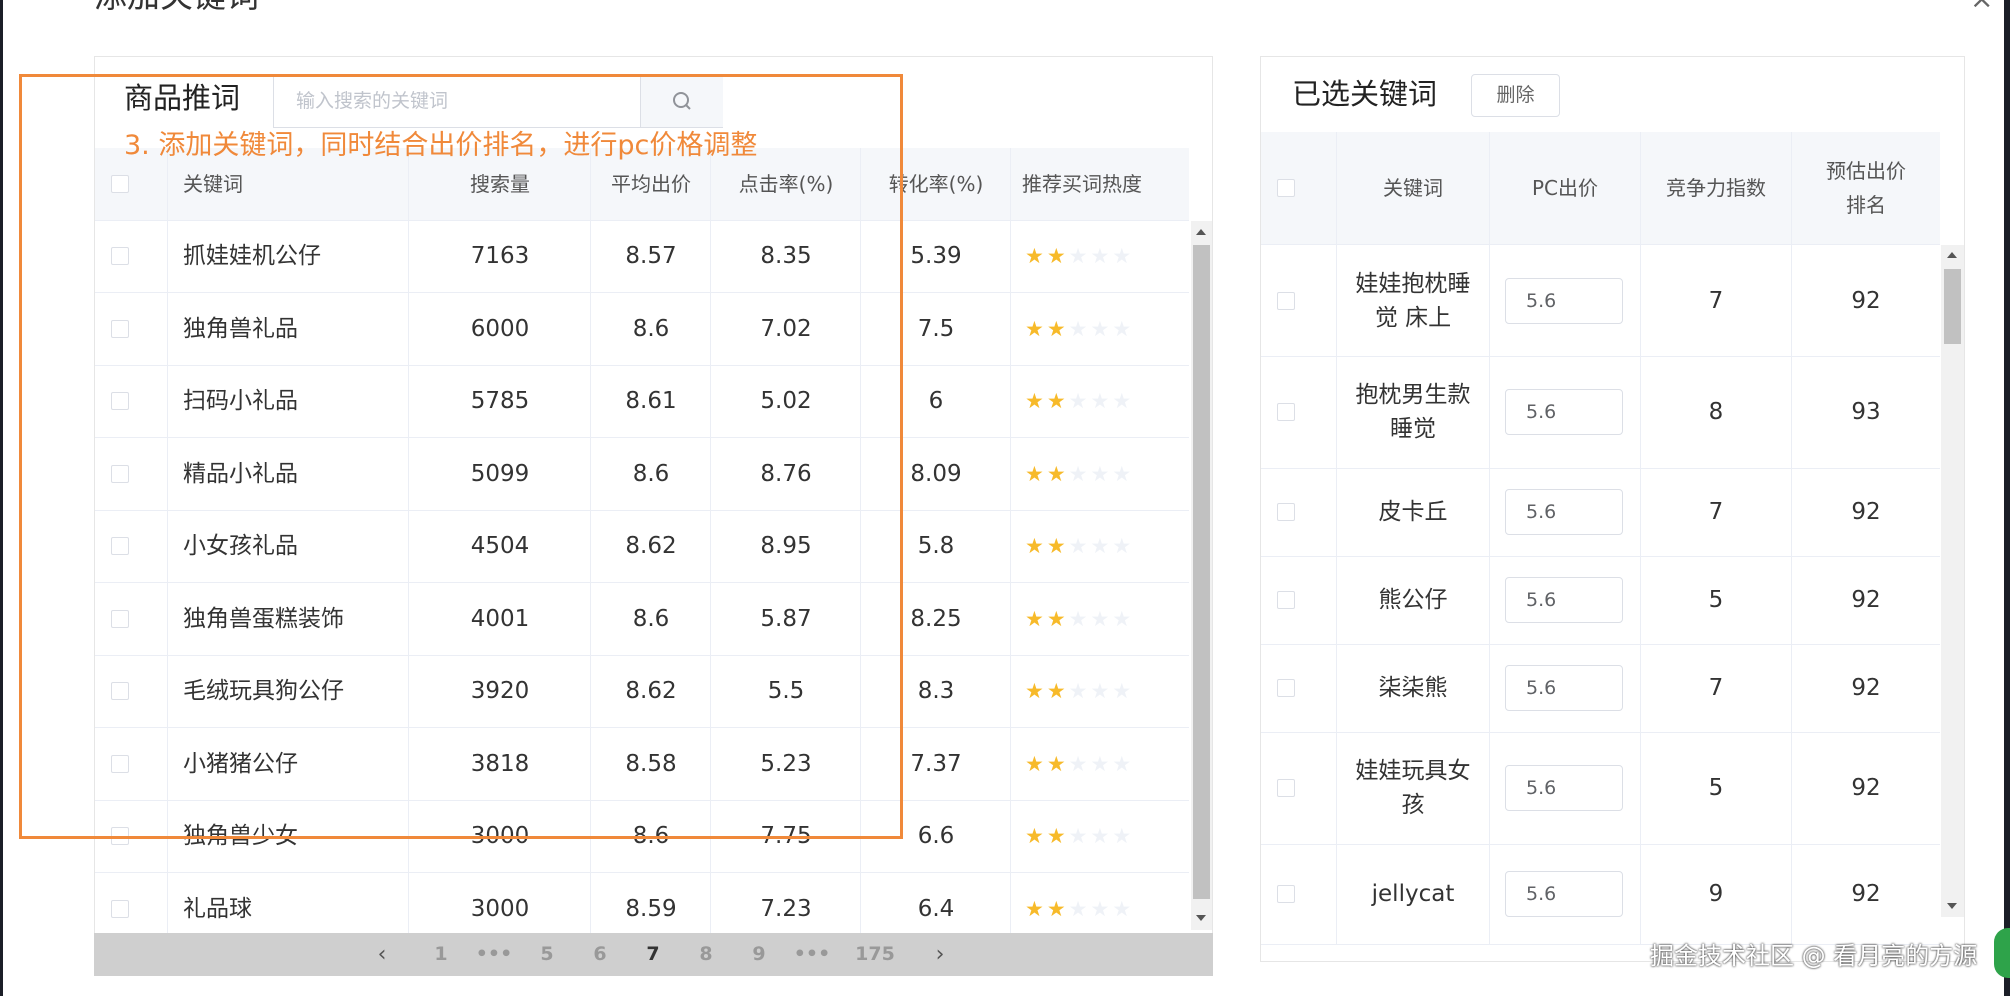 The image size is (2010, 996). Describe the element at coordinates (759, 954) in the screenshot. I see `page-button: 9` at that location.